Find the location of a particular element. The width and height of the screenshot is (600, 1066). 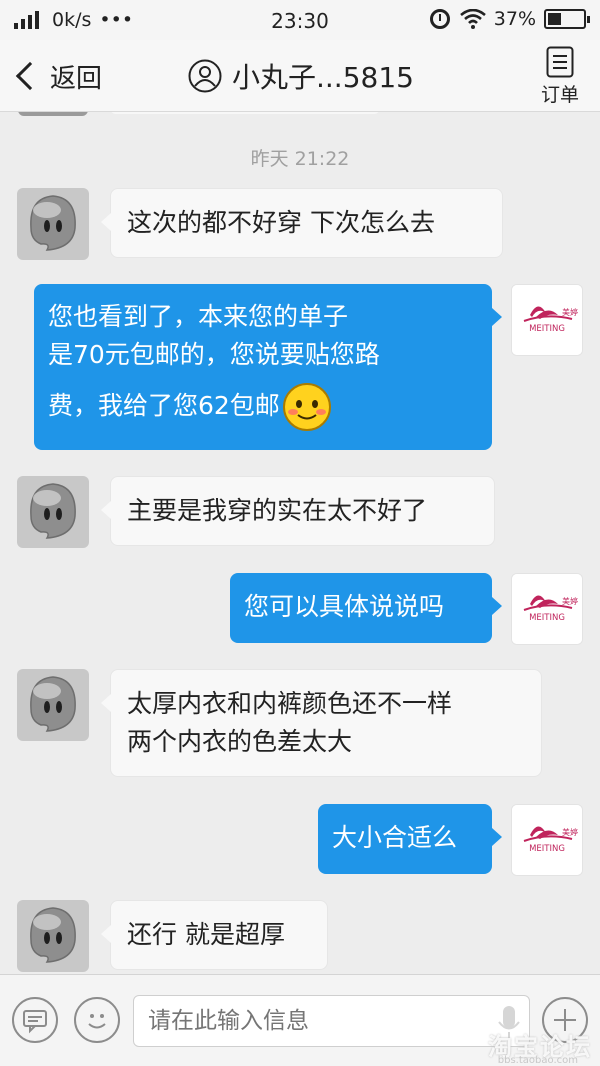

message-bubble-incoming: 还行 就是超厚 is located at coordinates (214, 935).